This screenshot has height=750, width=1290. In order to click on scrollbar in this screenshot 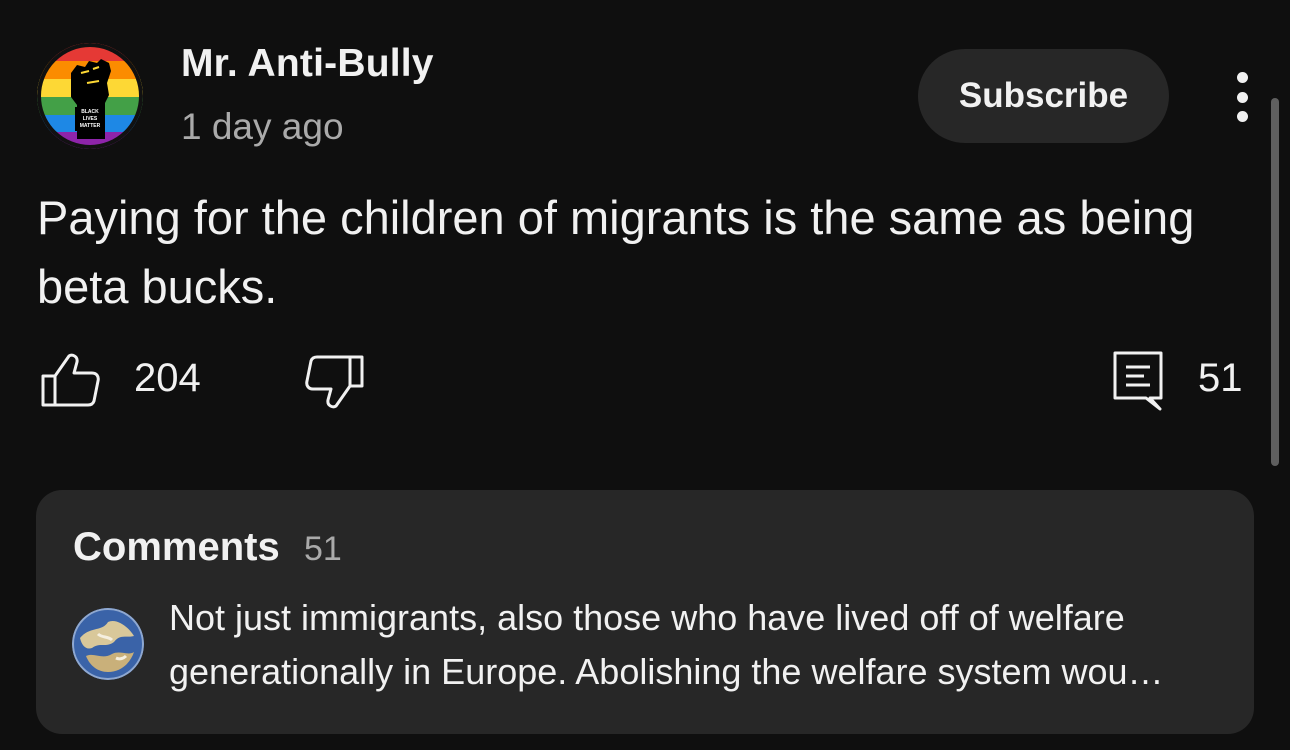, I will do `click(1275, 282)`.